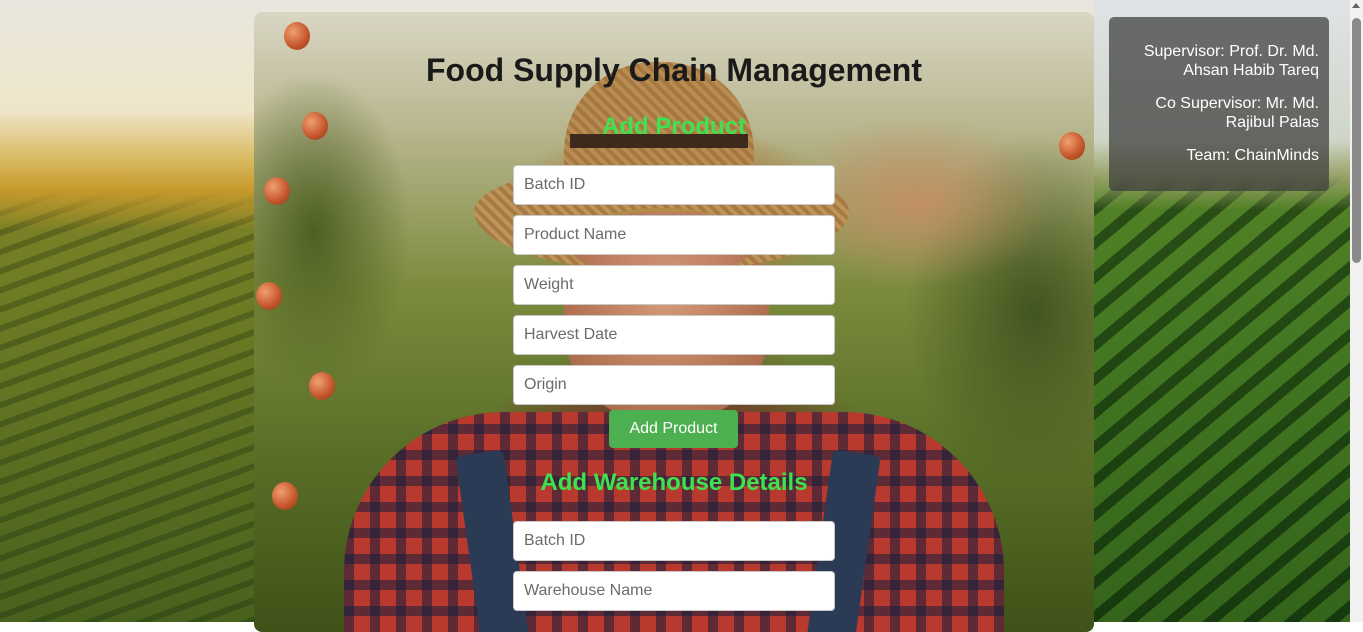  What do you see at coordinates (674, 285) in the screenshot?
I see `weight-input` at bounding box center [674, 285].